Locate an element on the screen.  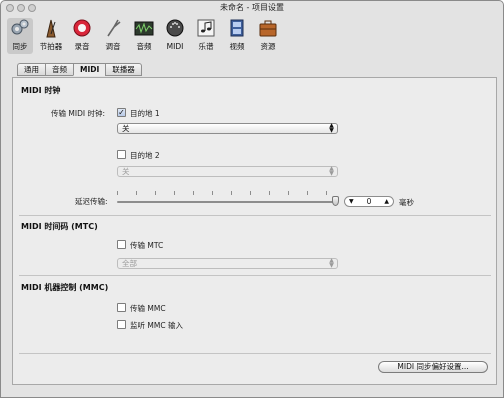
destination-1-value: 关 is located at coordinates (126, 128).